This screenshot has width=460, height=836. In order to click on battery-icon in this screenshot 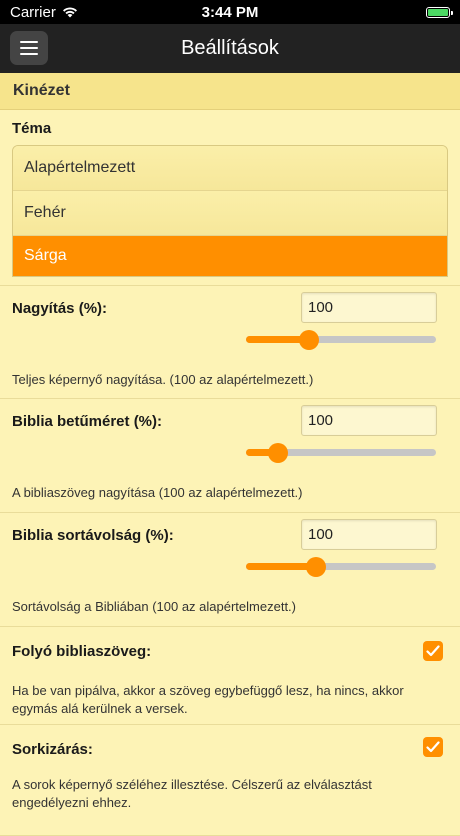, I will do `click(439, 12)`.